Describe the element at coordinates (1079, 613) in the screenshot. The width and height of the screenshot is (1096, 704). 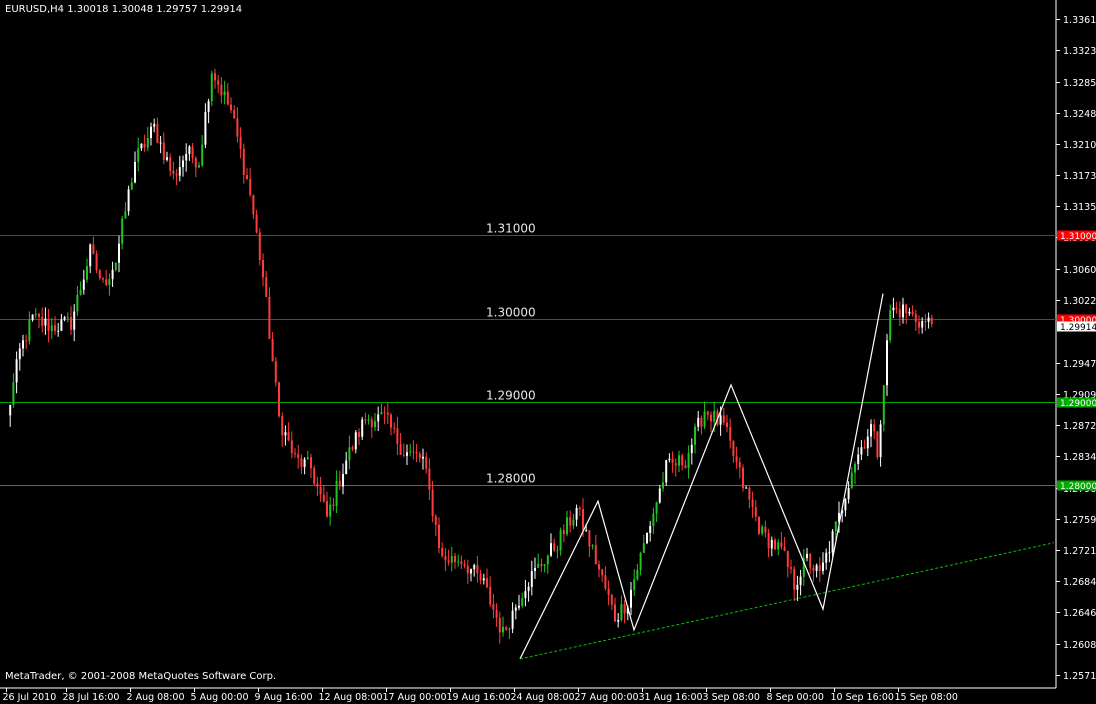
I see `price-tick-label: 1.26460` at that location.